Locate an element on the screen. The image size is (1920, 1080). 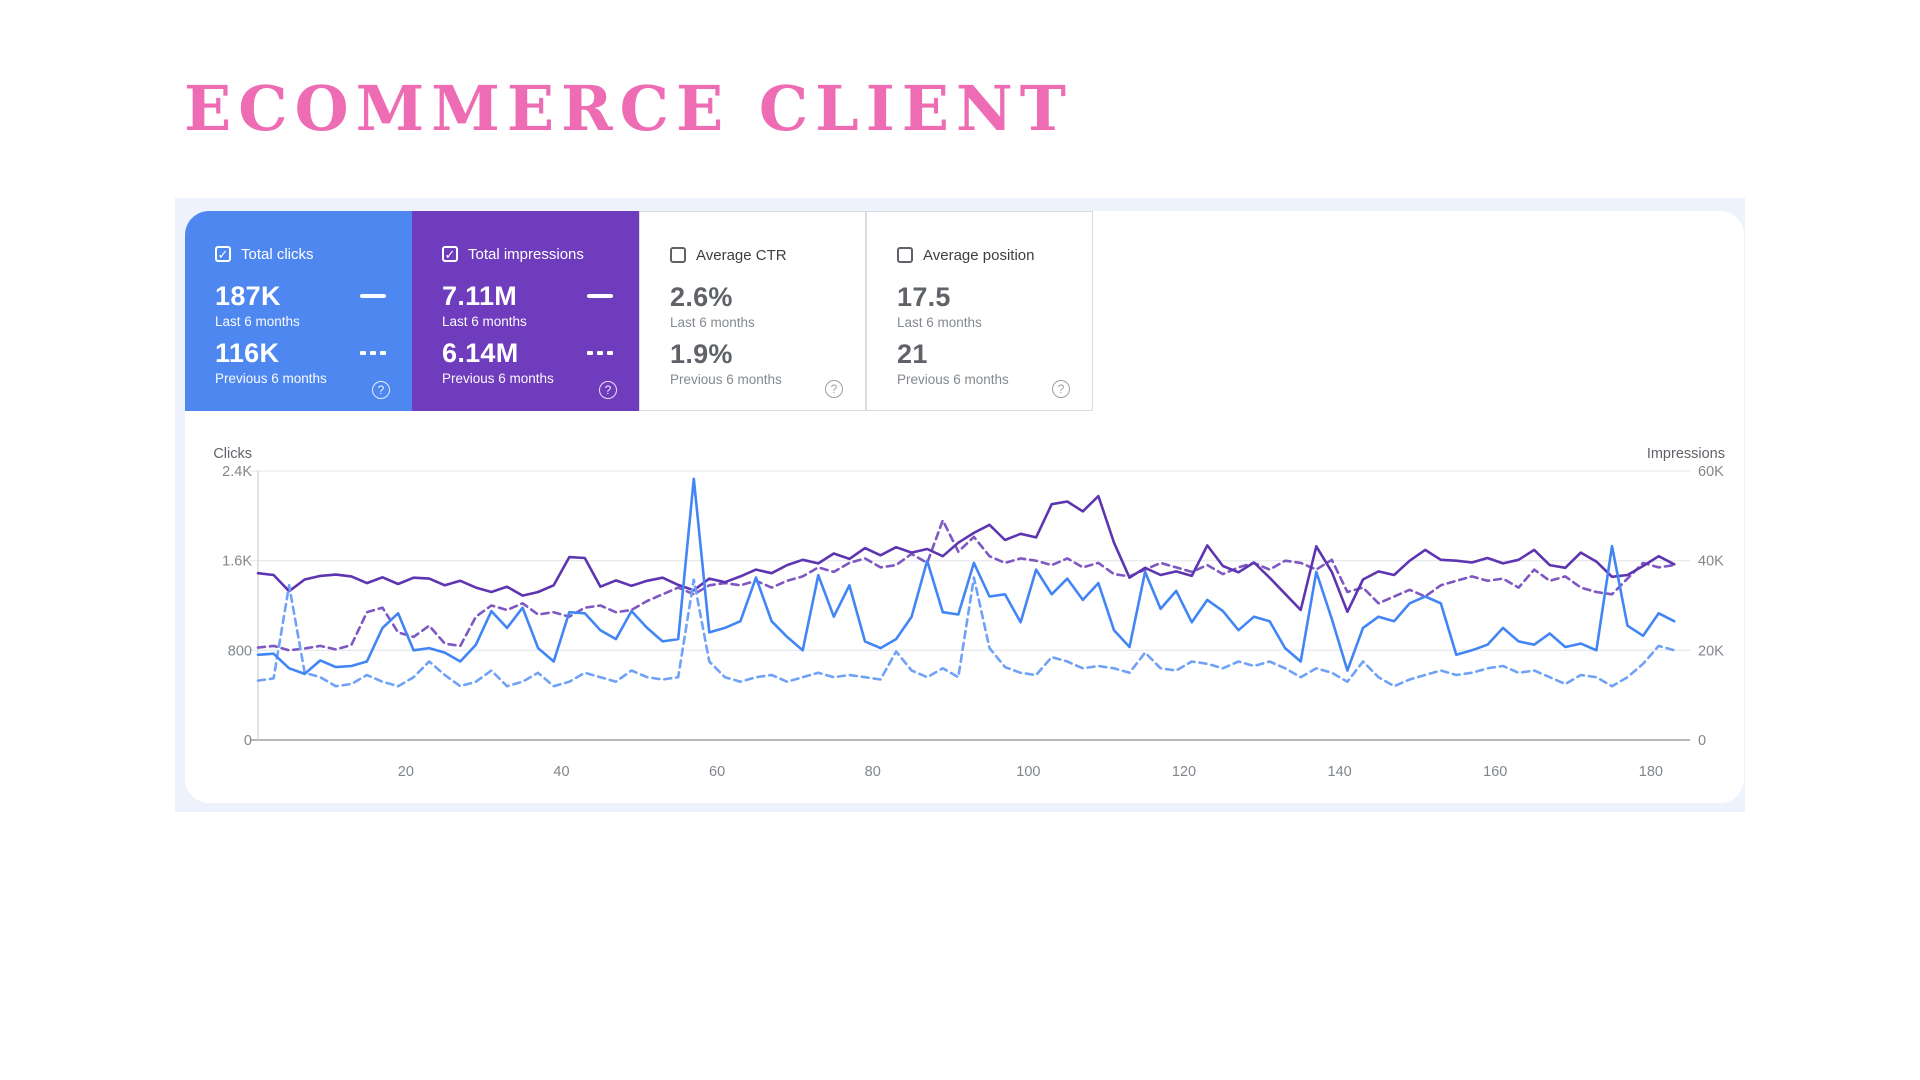
svg-text: 120 is located at coordinates (1184, 772).